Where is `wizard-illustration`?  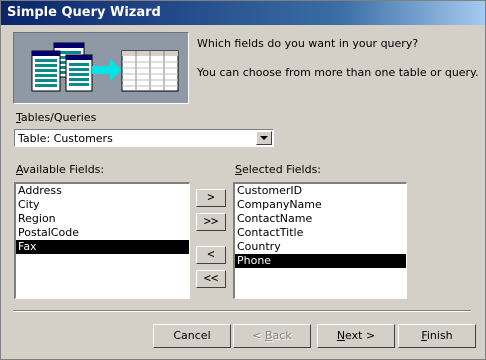
wizard-illustration is located at coordinates (101, 68).